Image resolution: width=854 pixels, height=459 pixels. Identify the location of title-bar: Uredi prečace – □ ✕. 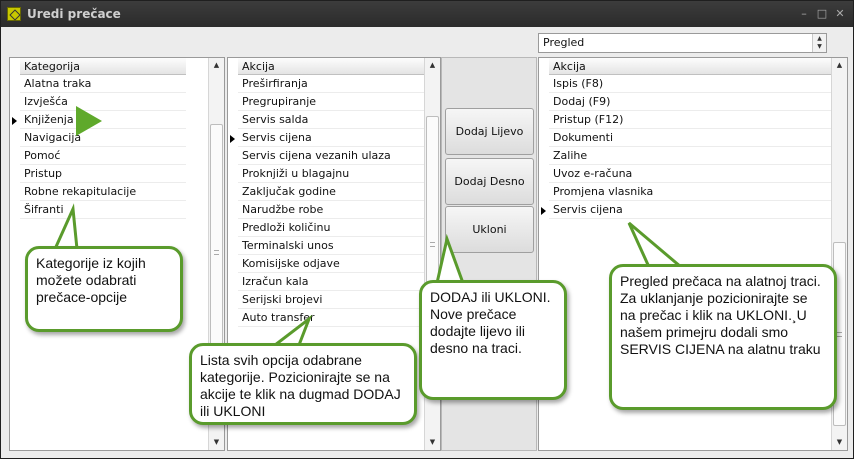
(427, 14).